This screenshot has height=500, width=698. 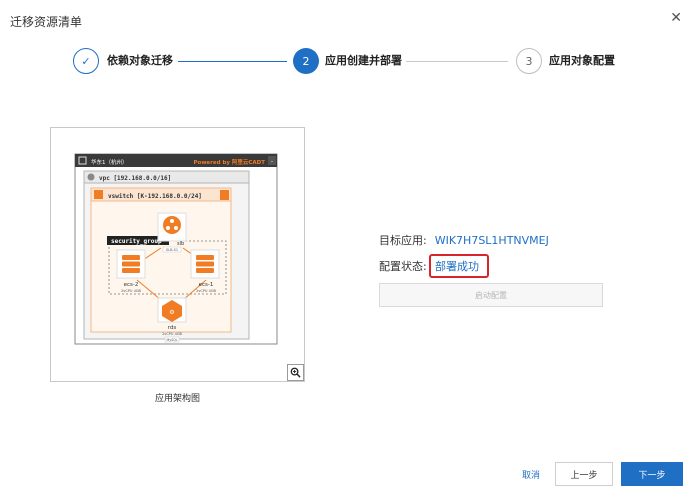 I want to click on prev-step-button: 上一步, so click(x=584, y=474).